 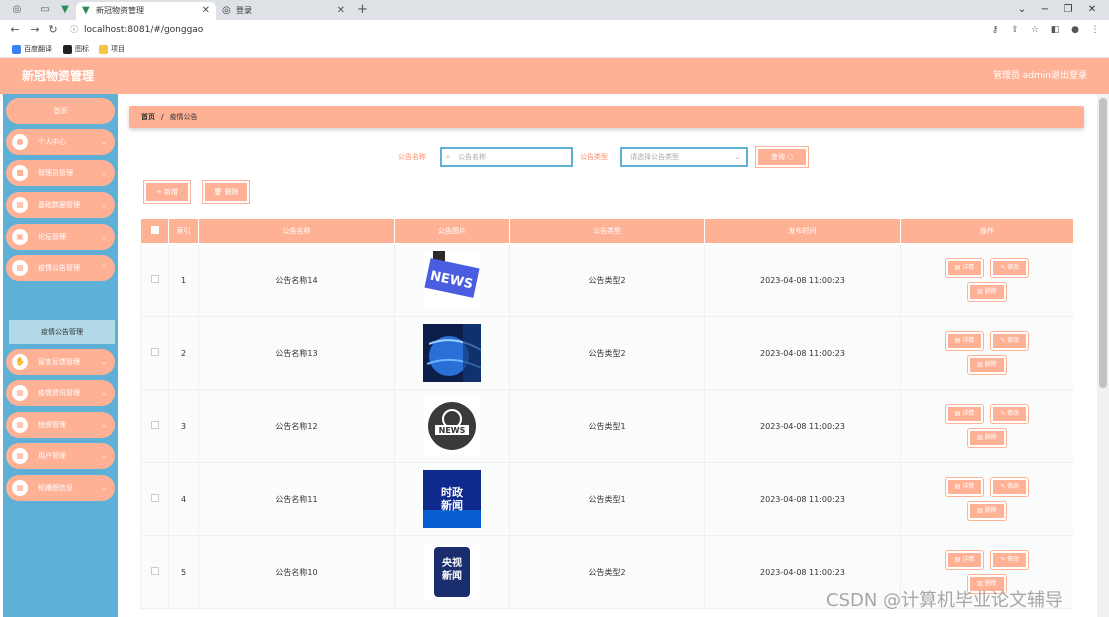 What do you see at coordinates (1095, 30) in the screenshot?
I see `menu-icon: ⋮` at bounding box center [1095, 30].